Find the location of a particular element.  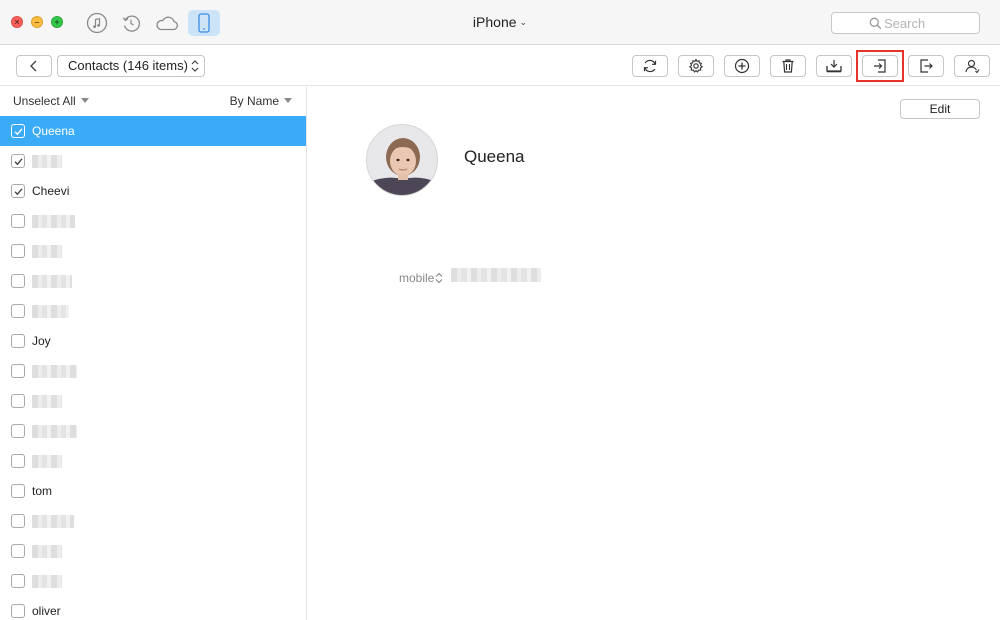

phone-number-redacted is located at coordinates (496, 275).